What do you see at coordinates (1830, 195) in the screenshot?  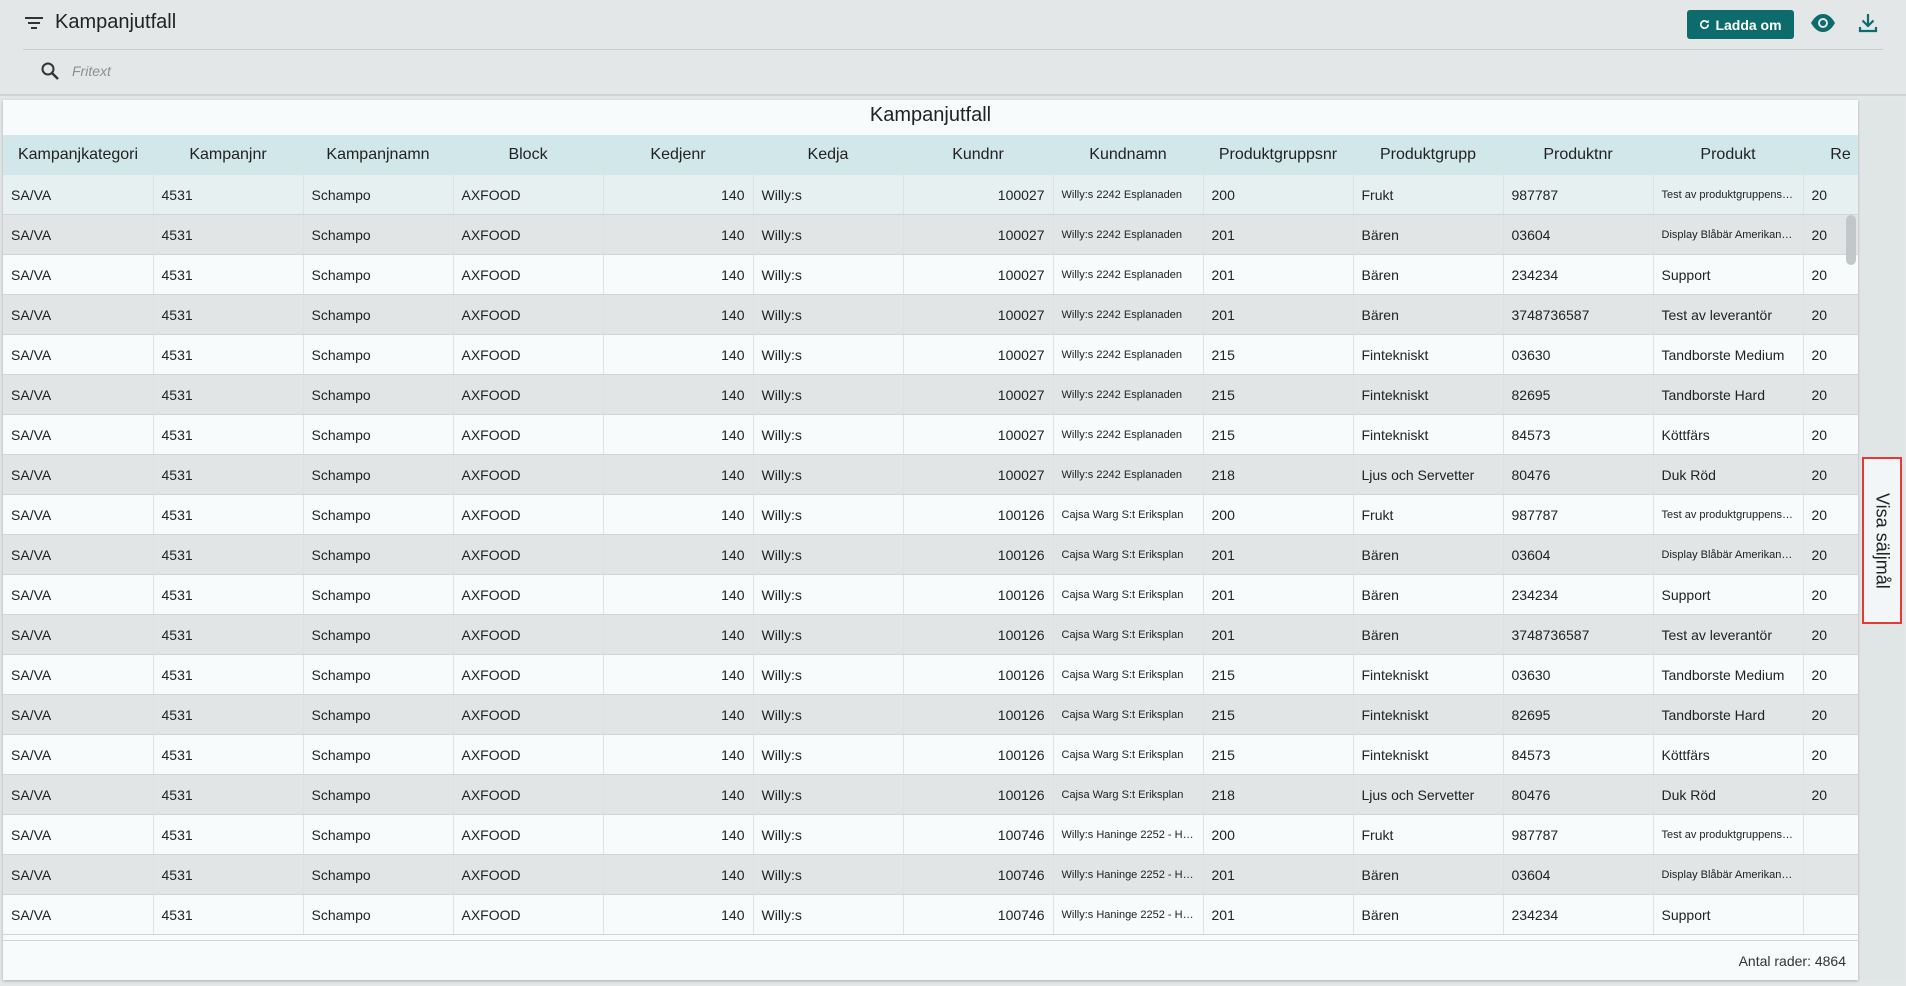 I see `table-cell: 20` at bounding box center [1830, 195].